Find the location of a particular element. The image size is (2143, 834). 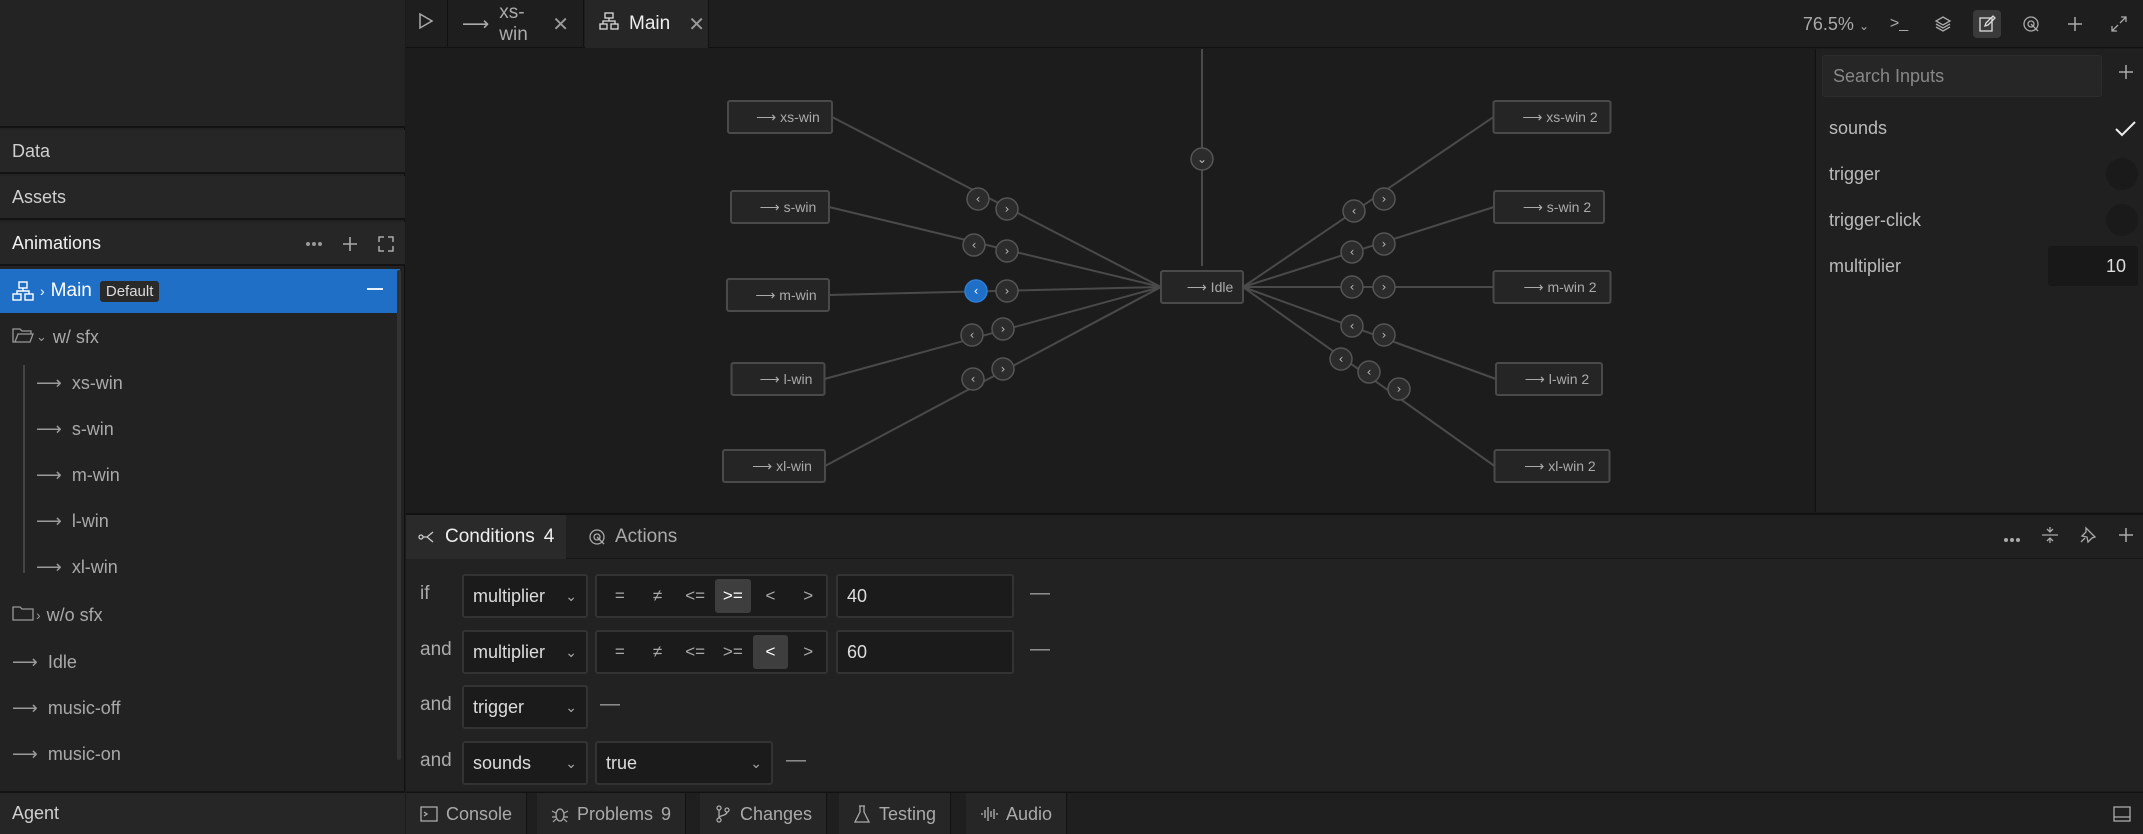

fullscreen-button is located at coordinates (2119, 24).